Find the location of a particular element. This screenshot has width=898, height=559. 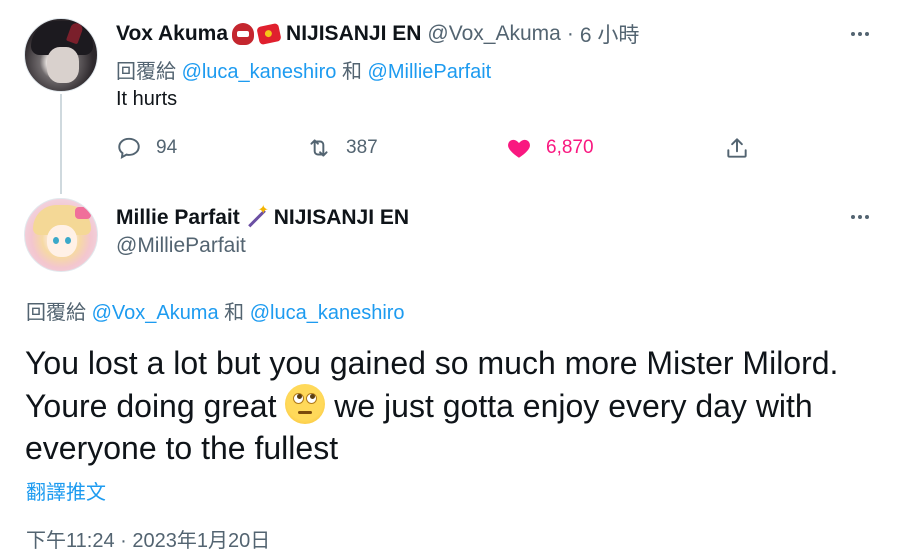

retweet-button: 387 is located at coordinates (342, 148).